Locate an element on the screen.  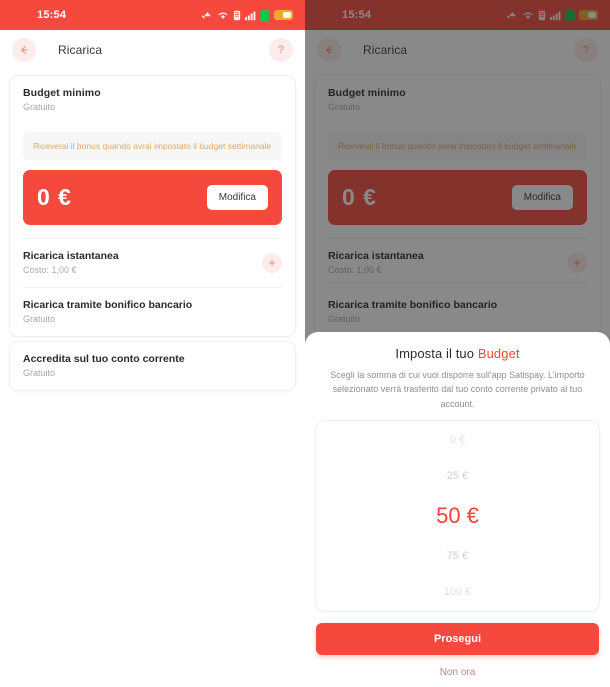
sheet-title: Imposta il tuo Budget is located at coordinates (457, 353).